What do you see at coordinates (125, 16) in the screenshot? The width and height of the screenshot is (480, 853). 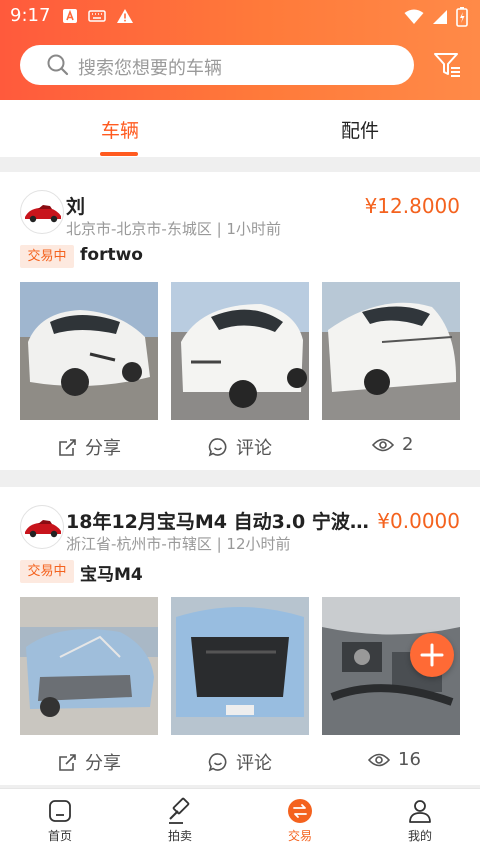 I see `warning-icon` at bounding box center [125, 16].